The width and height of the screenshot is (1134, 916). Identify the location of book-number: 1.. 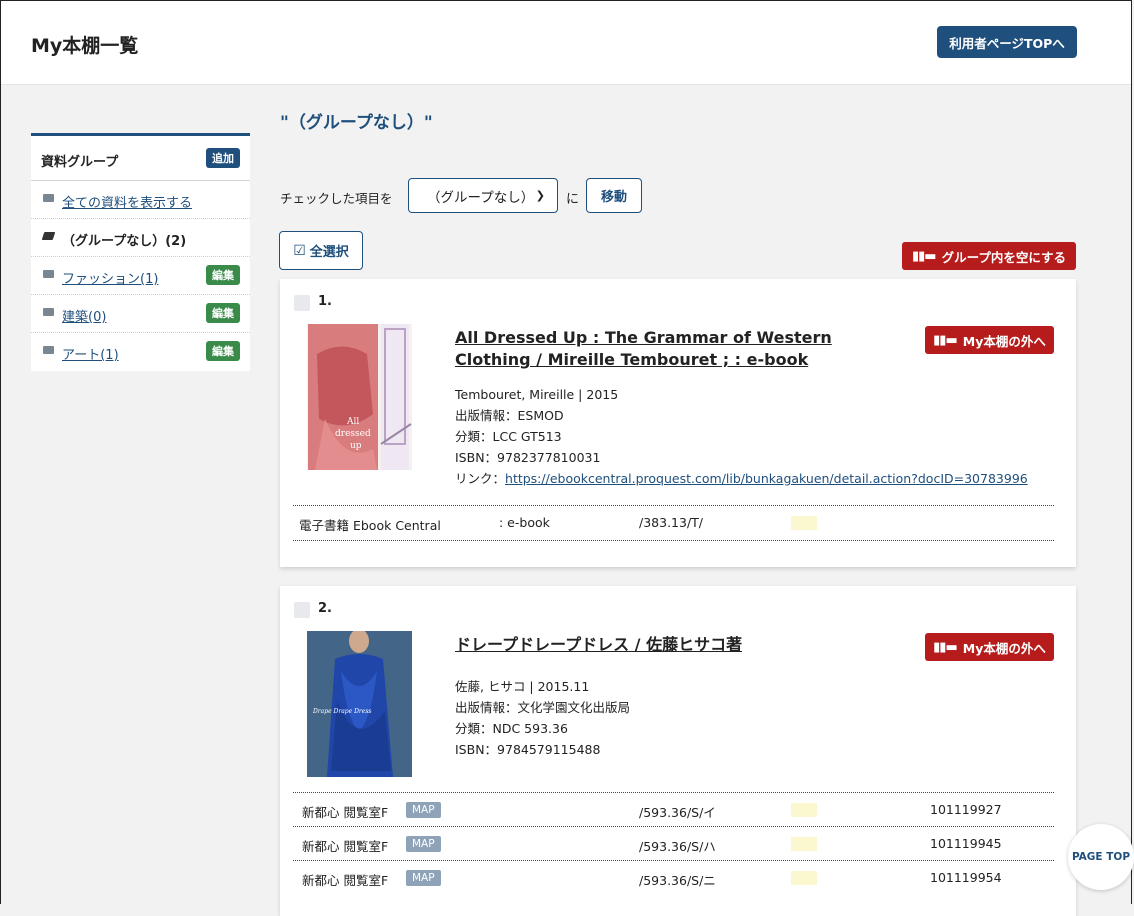
(325, 301).